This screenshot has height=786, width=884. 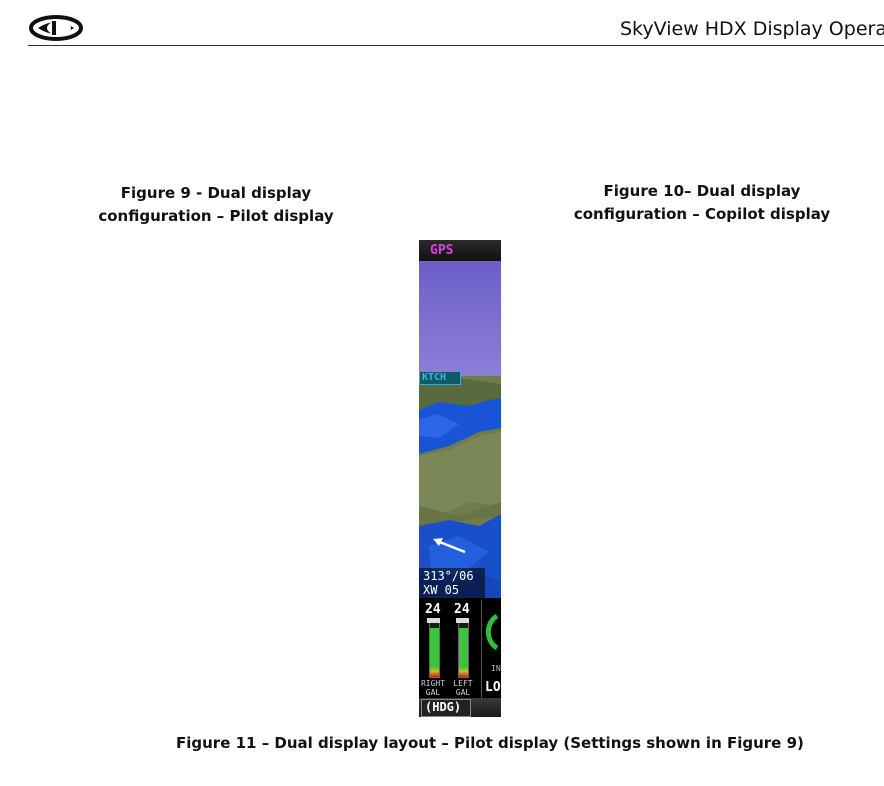 I want to click on fuel-right-bar-fill, so click(x=434, y=652).